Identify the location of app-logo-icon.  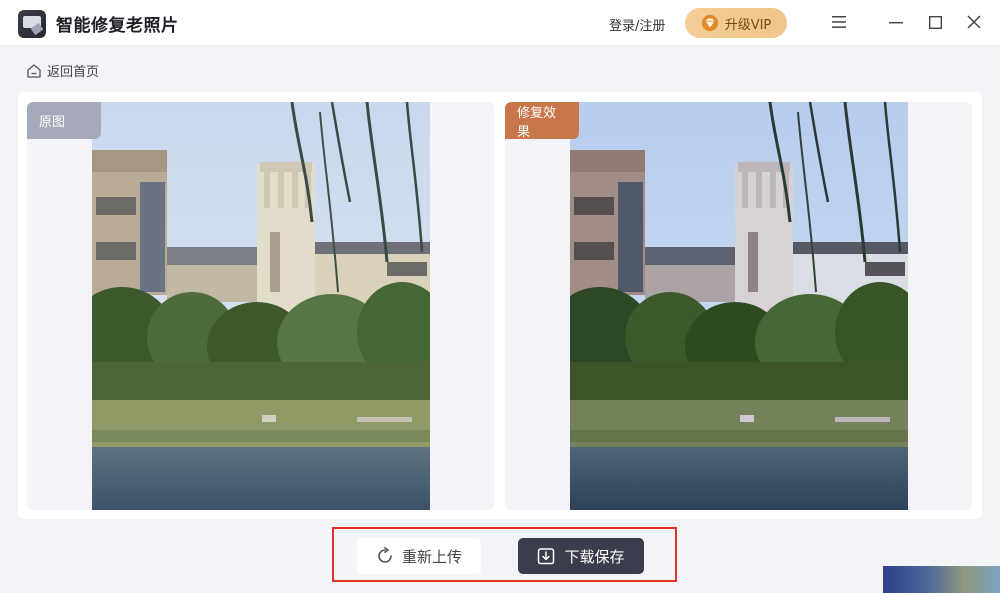
(32, 24).